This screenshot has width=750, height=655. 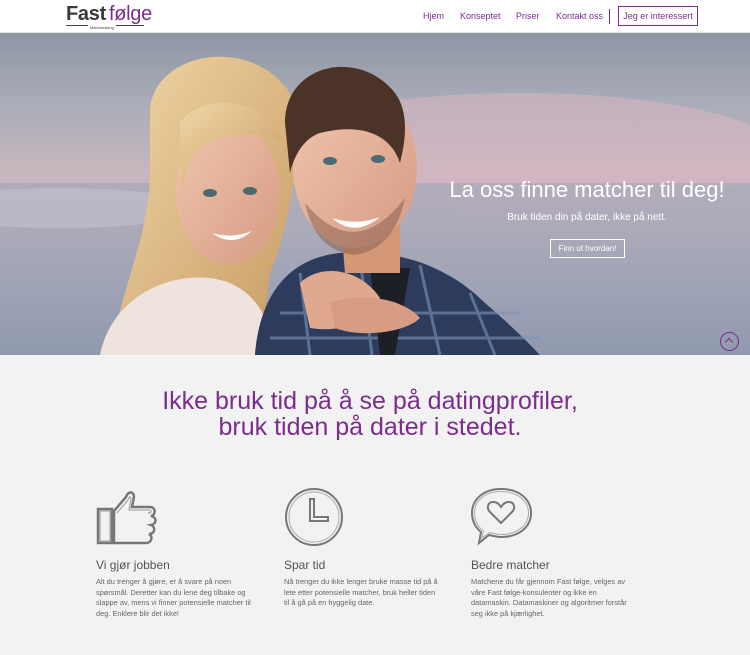 I want to click on logo-fast: Fast, so click(x=86, y=14).